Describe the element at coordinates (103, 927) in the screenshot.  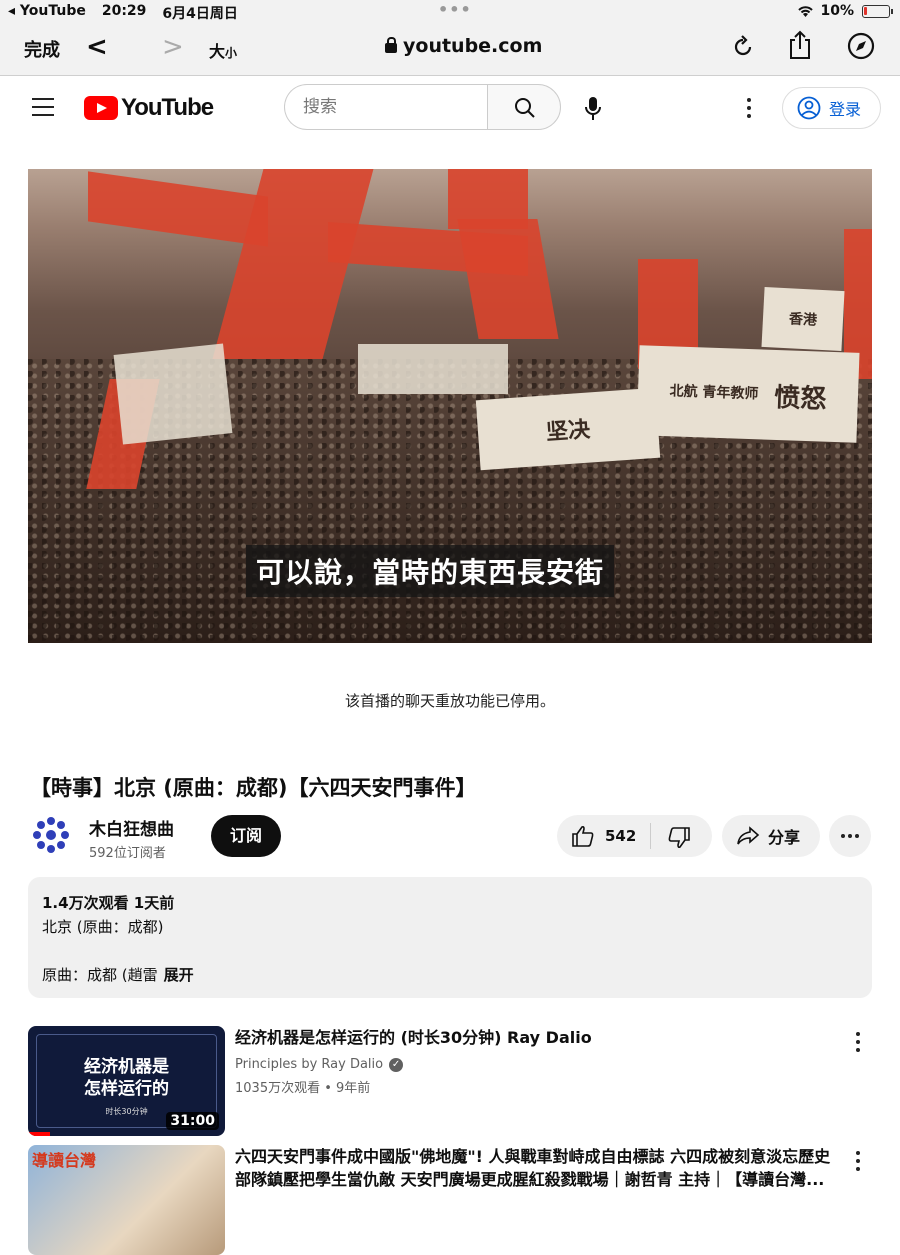
I see `description-line: 北京 (原曲：成都)` at that location.